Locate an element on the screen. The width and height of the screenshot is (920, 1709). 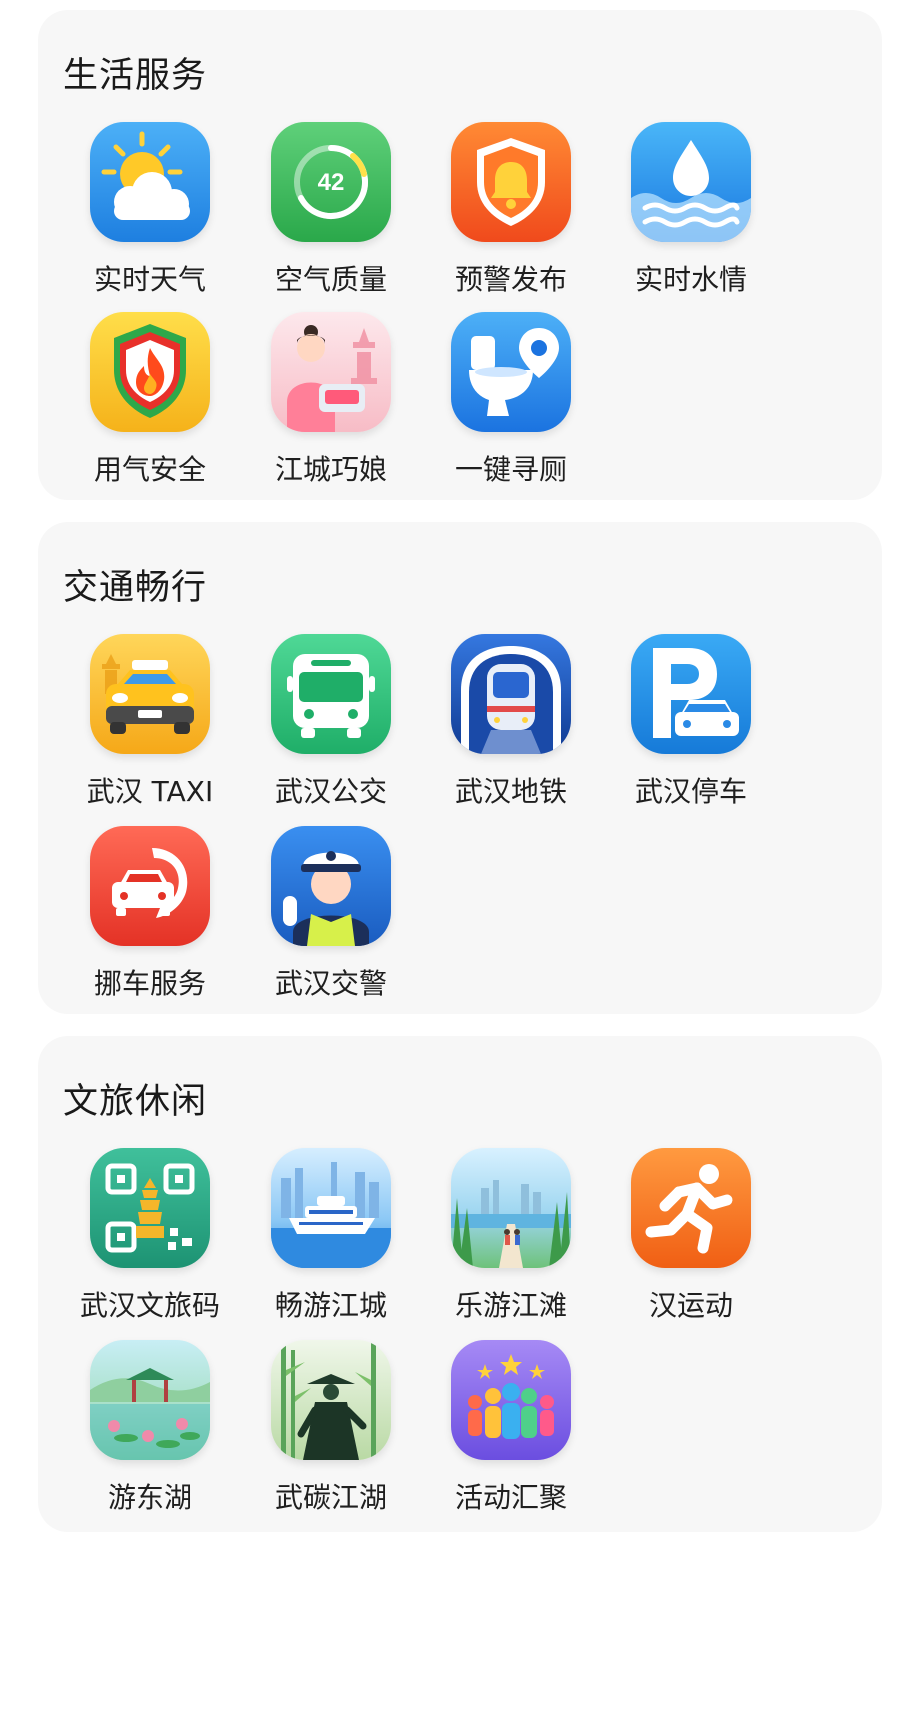
tile-label: 一键寻厕 is located at coordinates (510, 469).